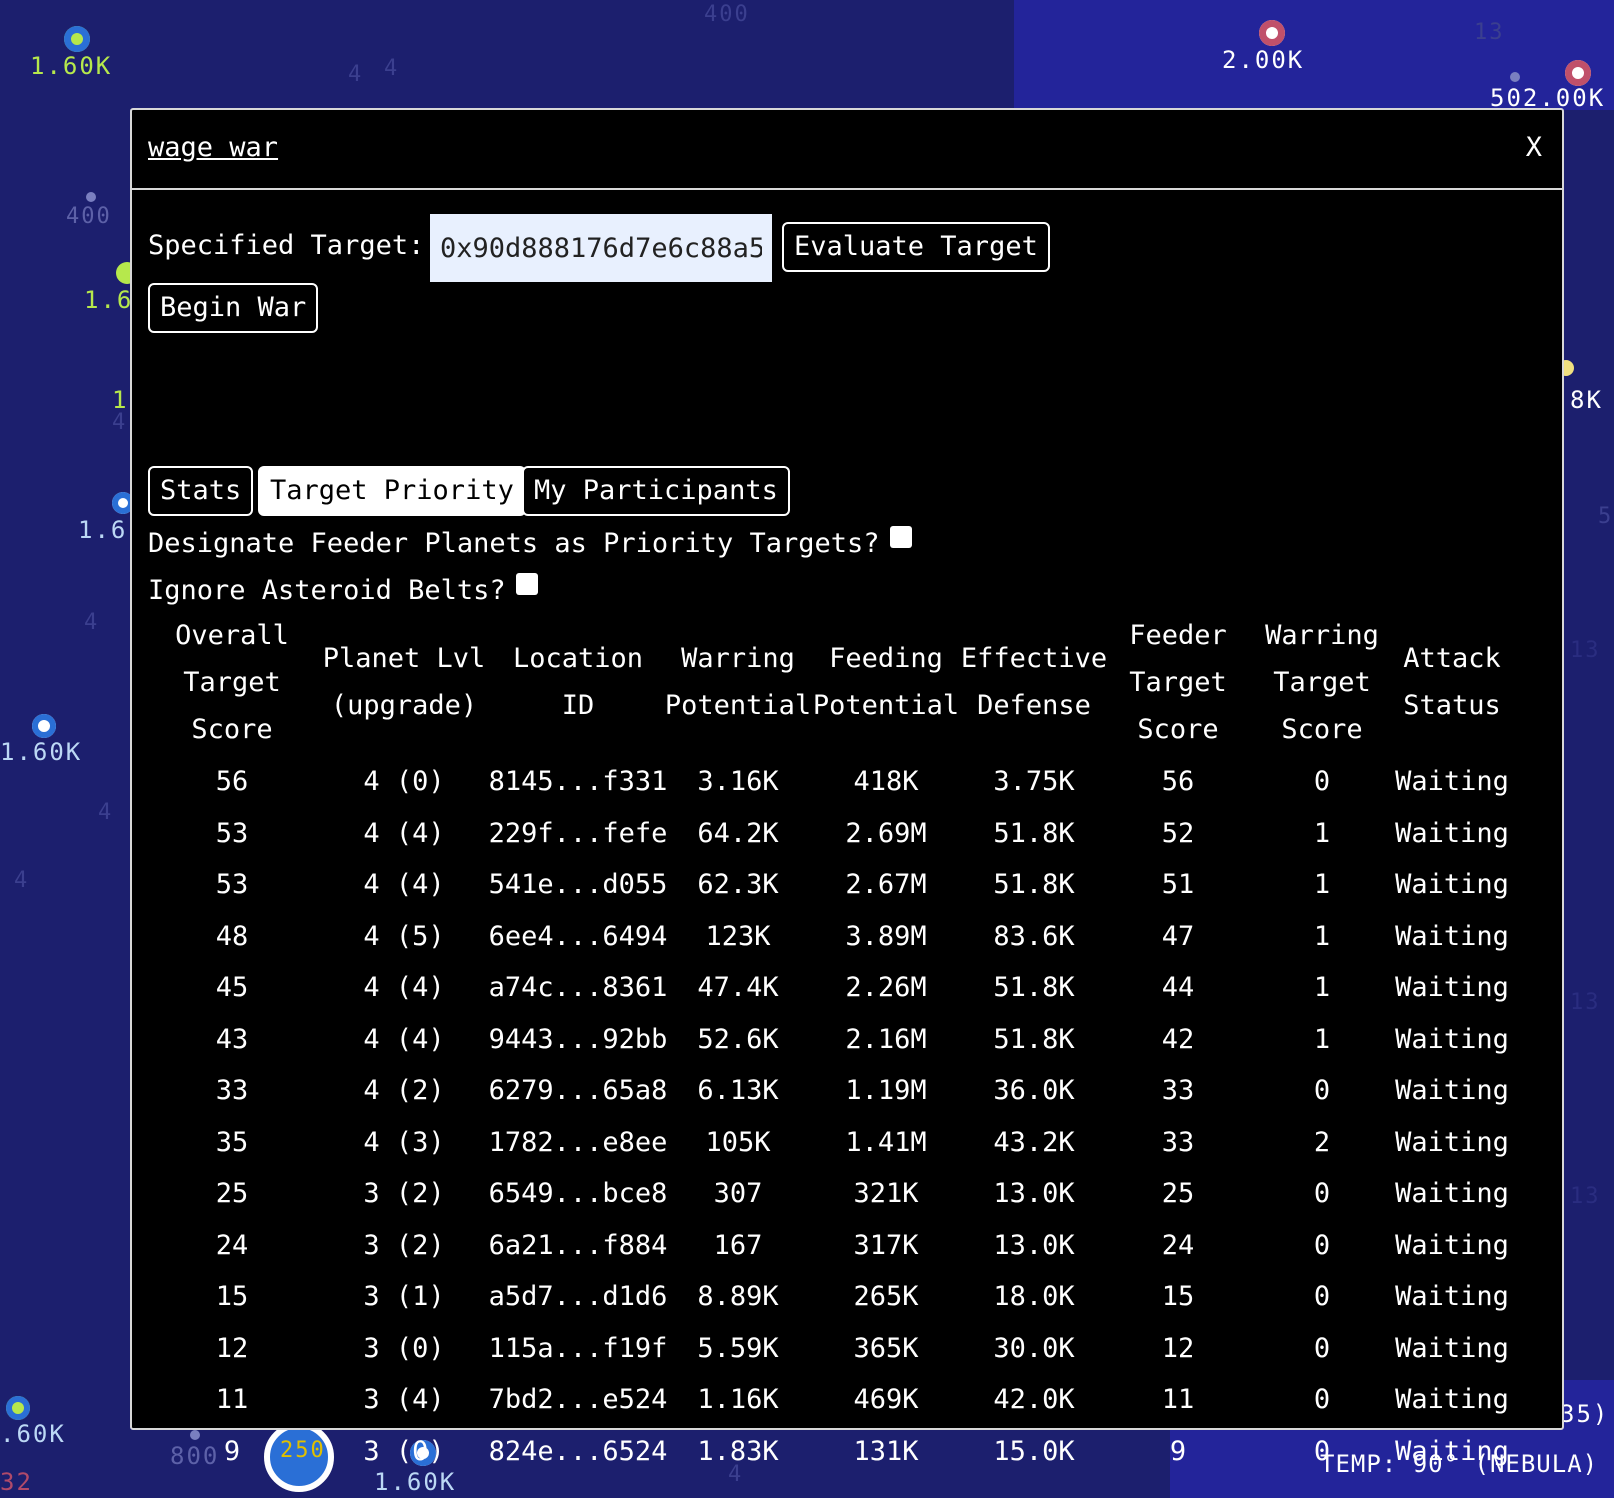 Image resolution: width=1614 pixels, height=1498 pixels. What do you see at coordinates (1534, 147) in the screenshot?
I see `close-button: X` at bounding box center [1534, 147].